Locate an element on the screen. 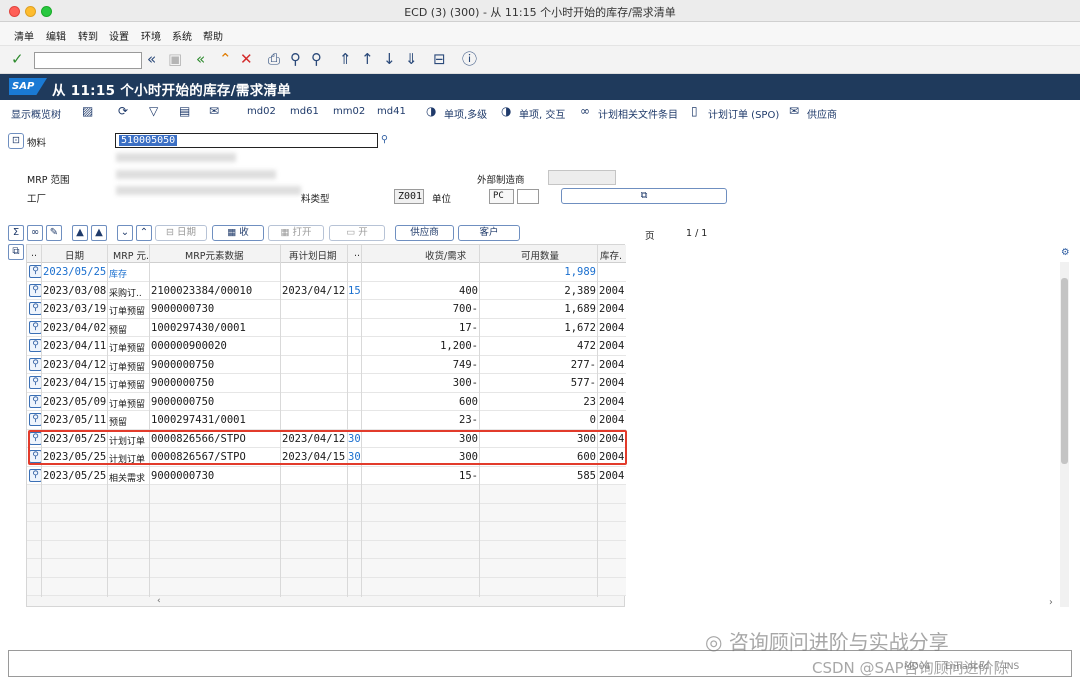 Image resolution: width=1080 pixels, height=687 pixels. cancel-icon: ✕ is located at coordinates (246, 59).